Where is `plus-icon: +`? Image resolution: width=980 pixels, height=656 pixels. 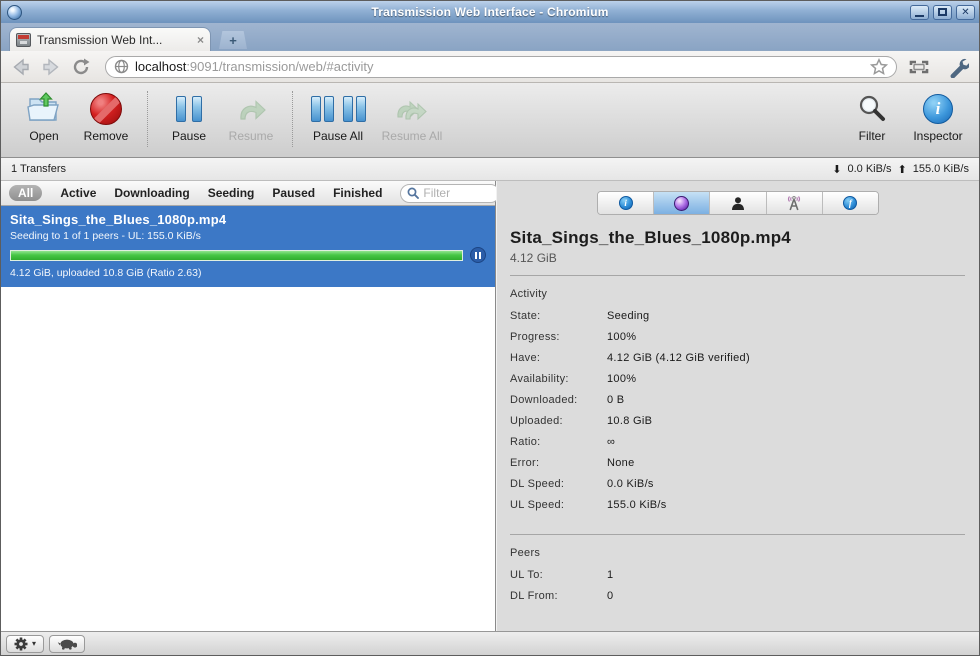
plus-icon: + is located at coordinates (233, 40).